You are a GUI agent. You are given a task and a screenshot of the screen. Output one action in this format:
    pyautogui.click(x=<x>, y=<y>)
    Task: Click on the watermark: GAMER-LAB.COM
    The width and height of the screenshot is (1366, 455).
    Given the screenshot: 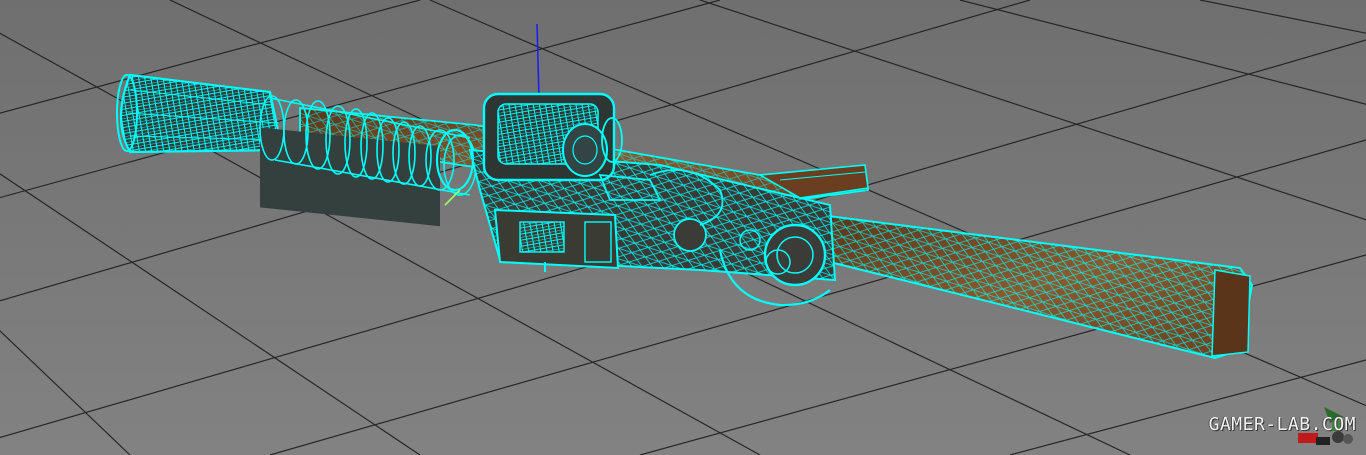 What is the action you would take?
    pyautogui.click(x=1280, y=427)
    